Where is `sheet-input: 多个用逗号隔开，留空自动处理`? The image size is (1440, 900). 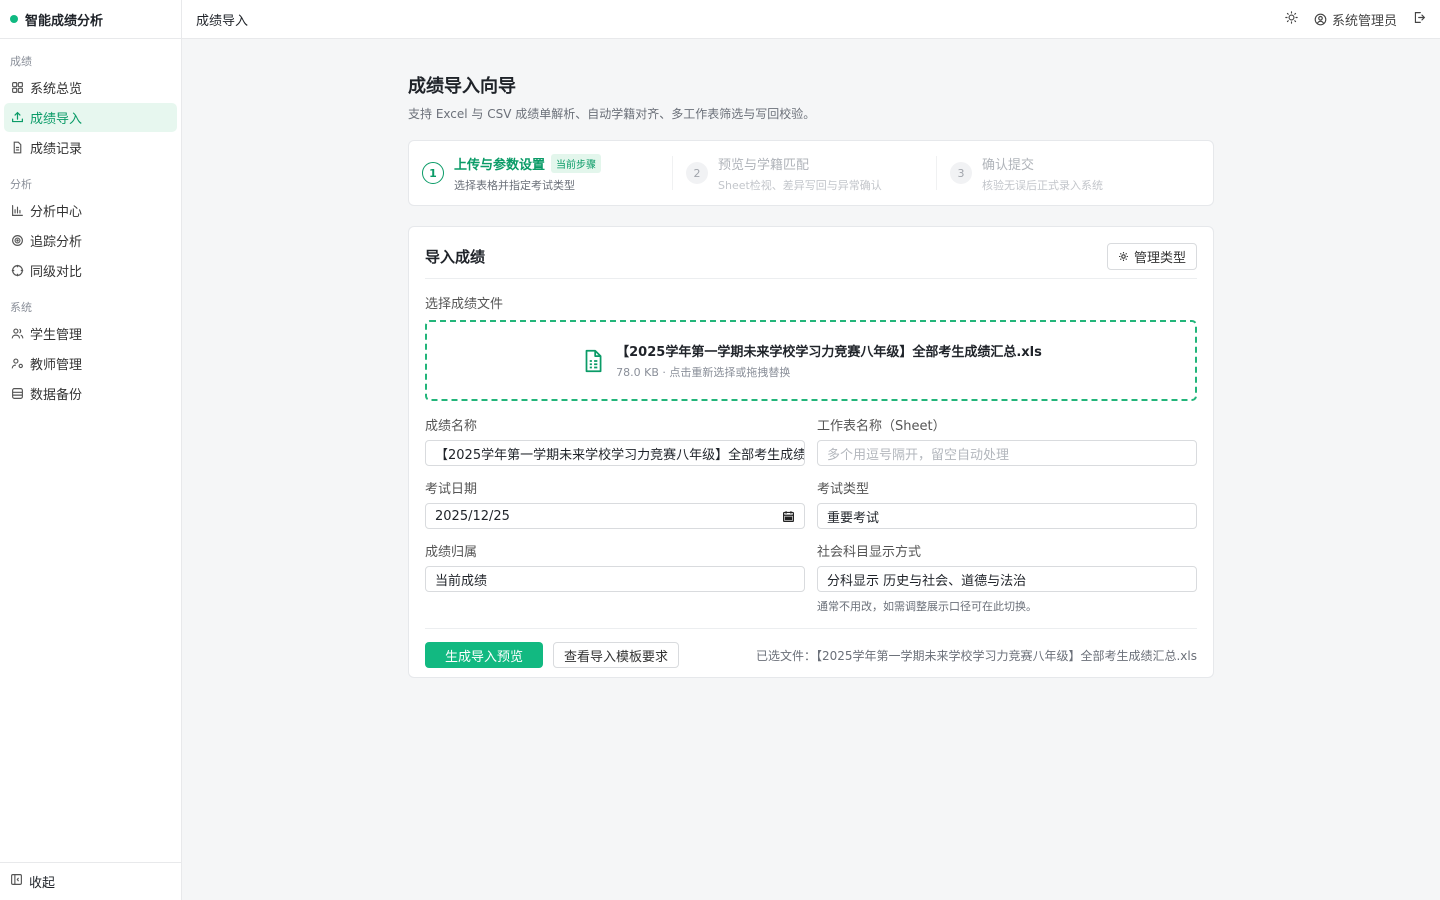 sheet-input: 多个用逗号隔开，留空自动处理 is located at coordinates (1007, 453).